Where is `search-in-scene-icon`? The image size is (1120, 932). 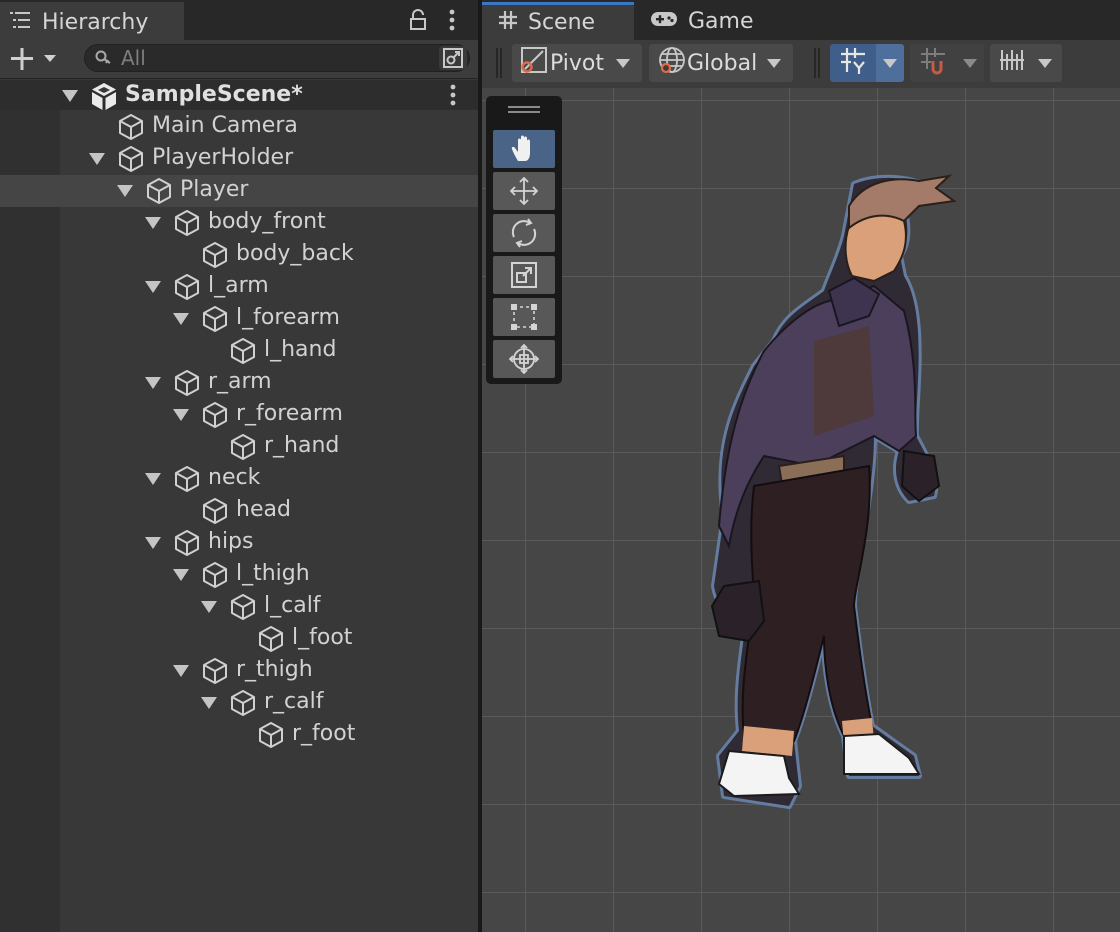
search-in-scene-icon is located at coordinates (453, 58).